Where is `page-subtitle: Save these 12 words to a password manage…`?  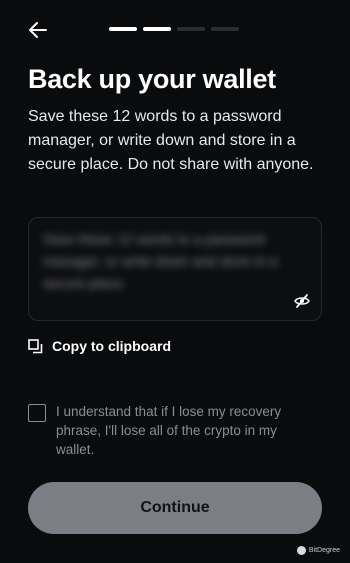 page-subtitle: Save these 12 words to a password manage… is located at coordinates (171, 140).